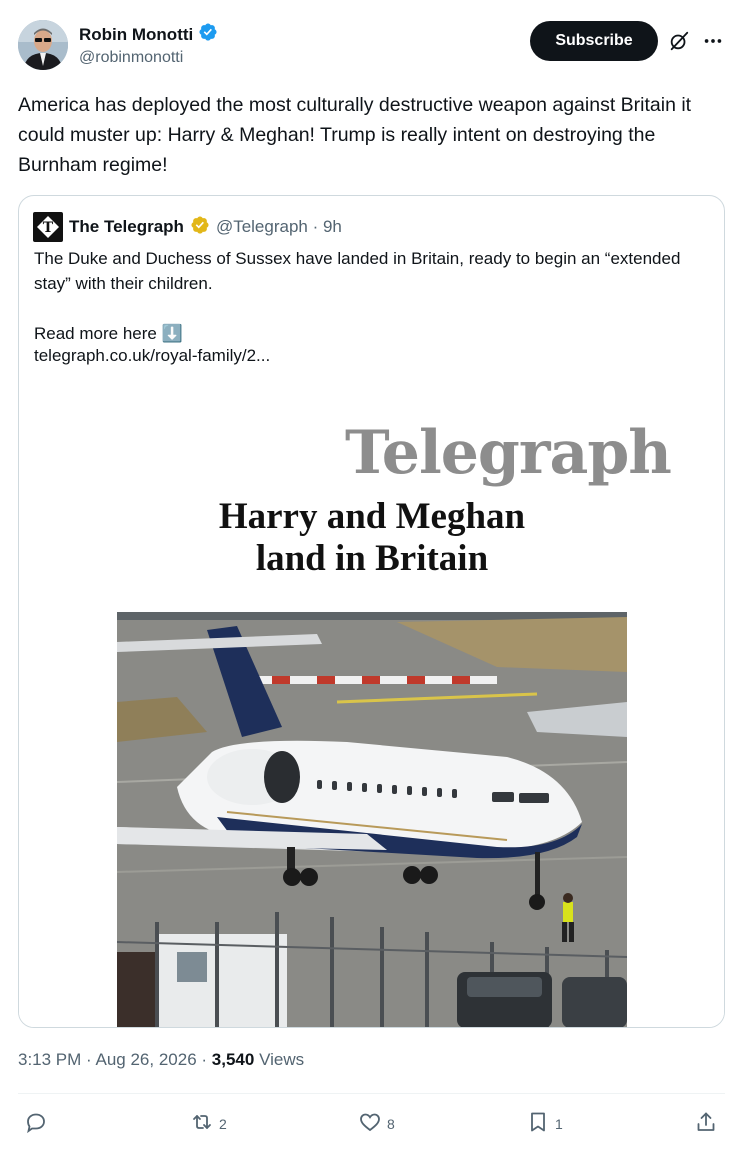 The width and height of the screenshot is (744, 1149). Describe the element at coordinates (200, 227) in the screenshot. I see `verified-gold-badge-icon` at that location.